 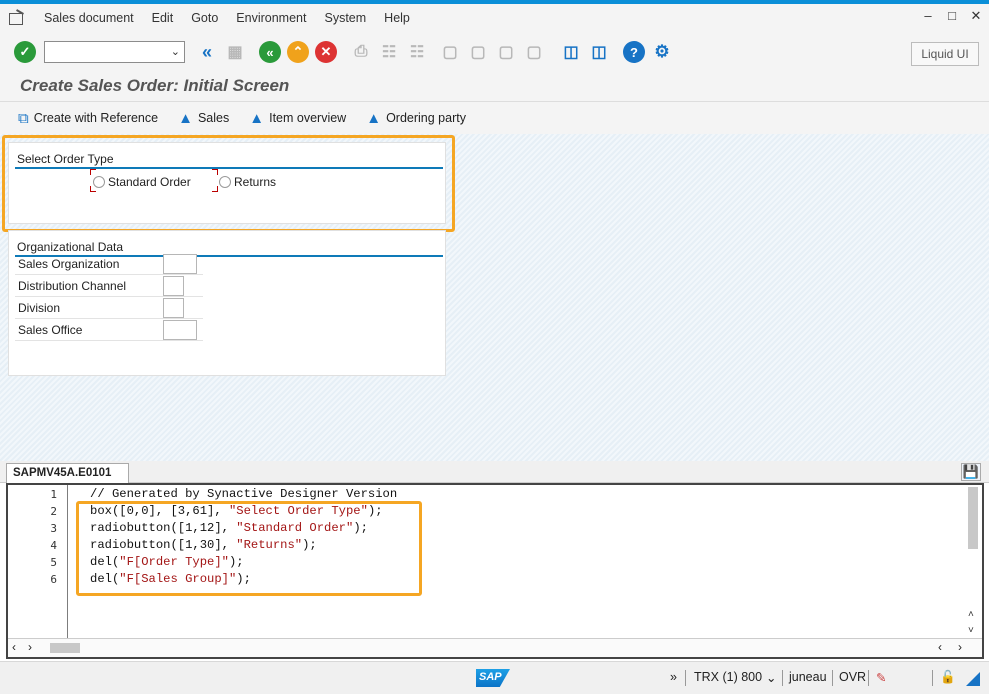 I want to click on chevron-down-icon: ⌄, so click(x=175, y=51).